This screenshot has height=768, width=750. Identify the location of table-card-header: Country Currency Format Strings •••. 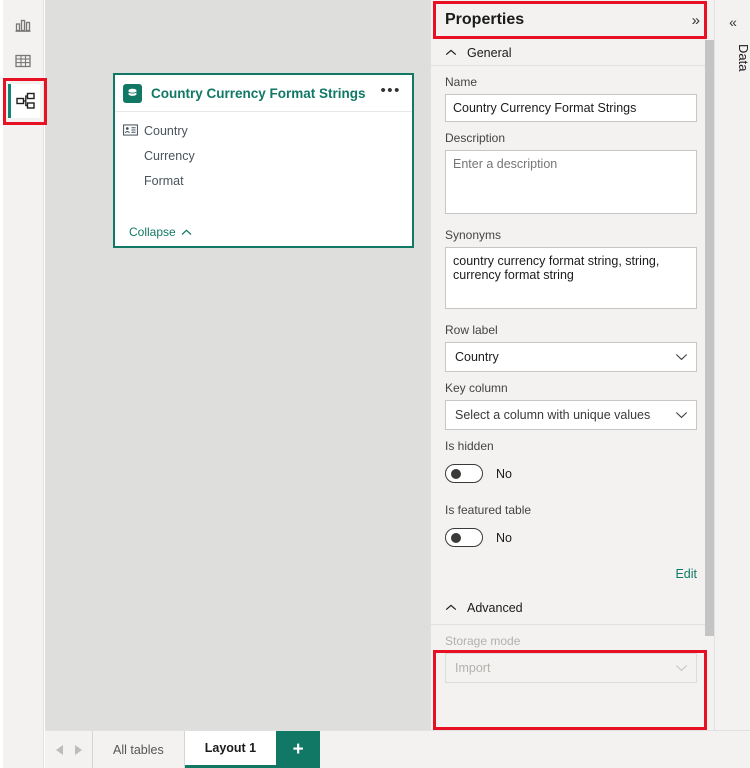
(263, 93).